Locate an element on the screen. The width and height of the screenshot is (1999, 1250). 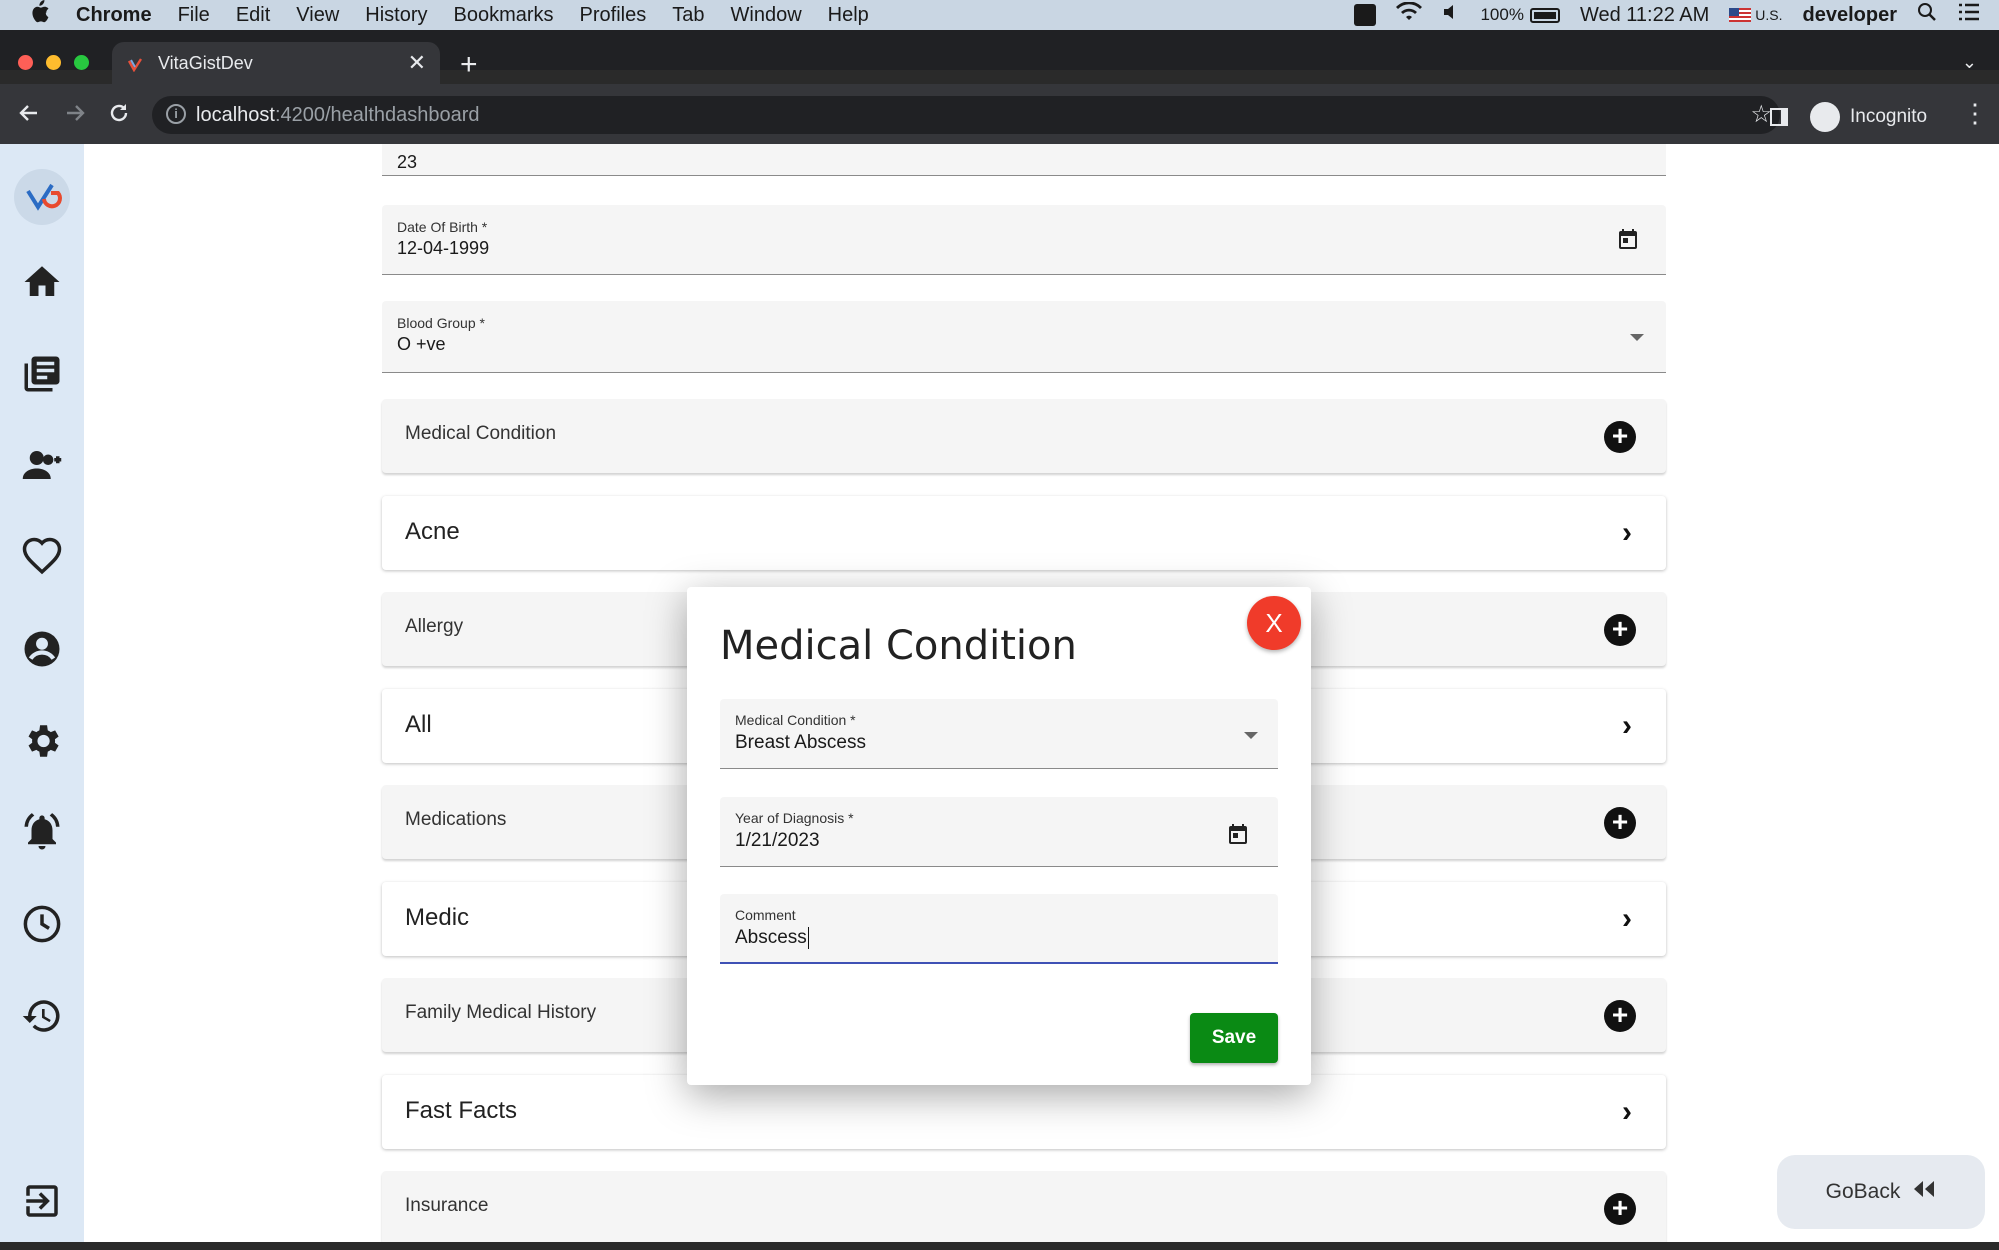
tab-close-icon: ✕ is located at coordinates (417, 63).